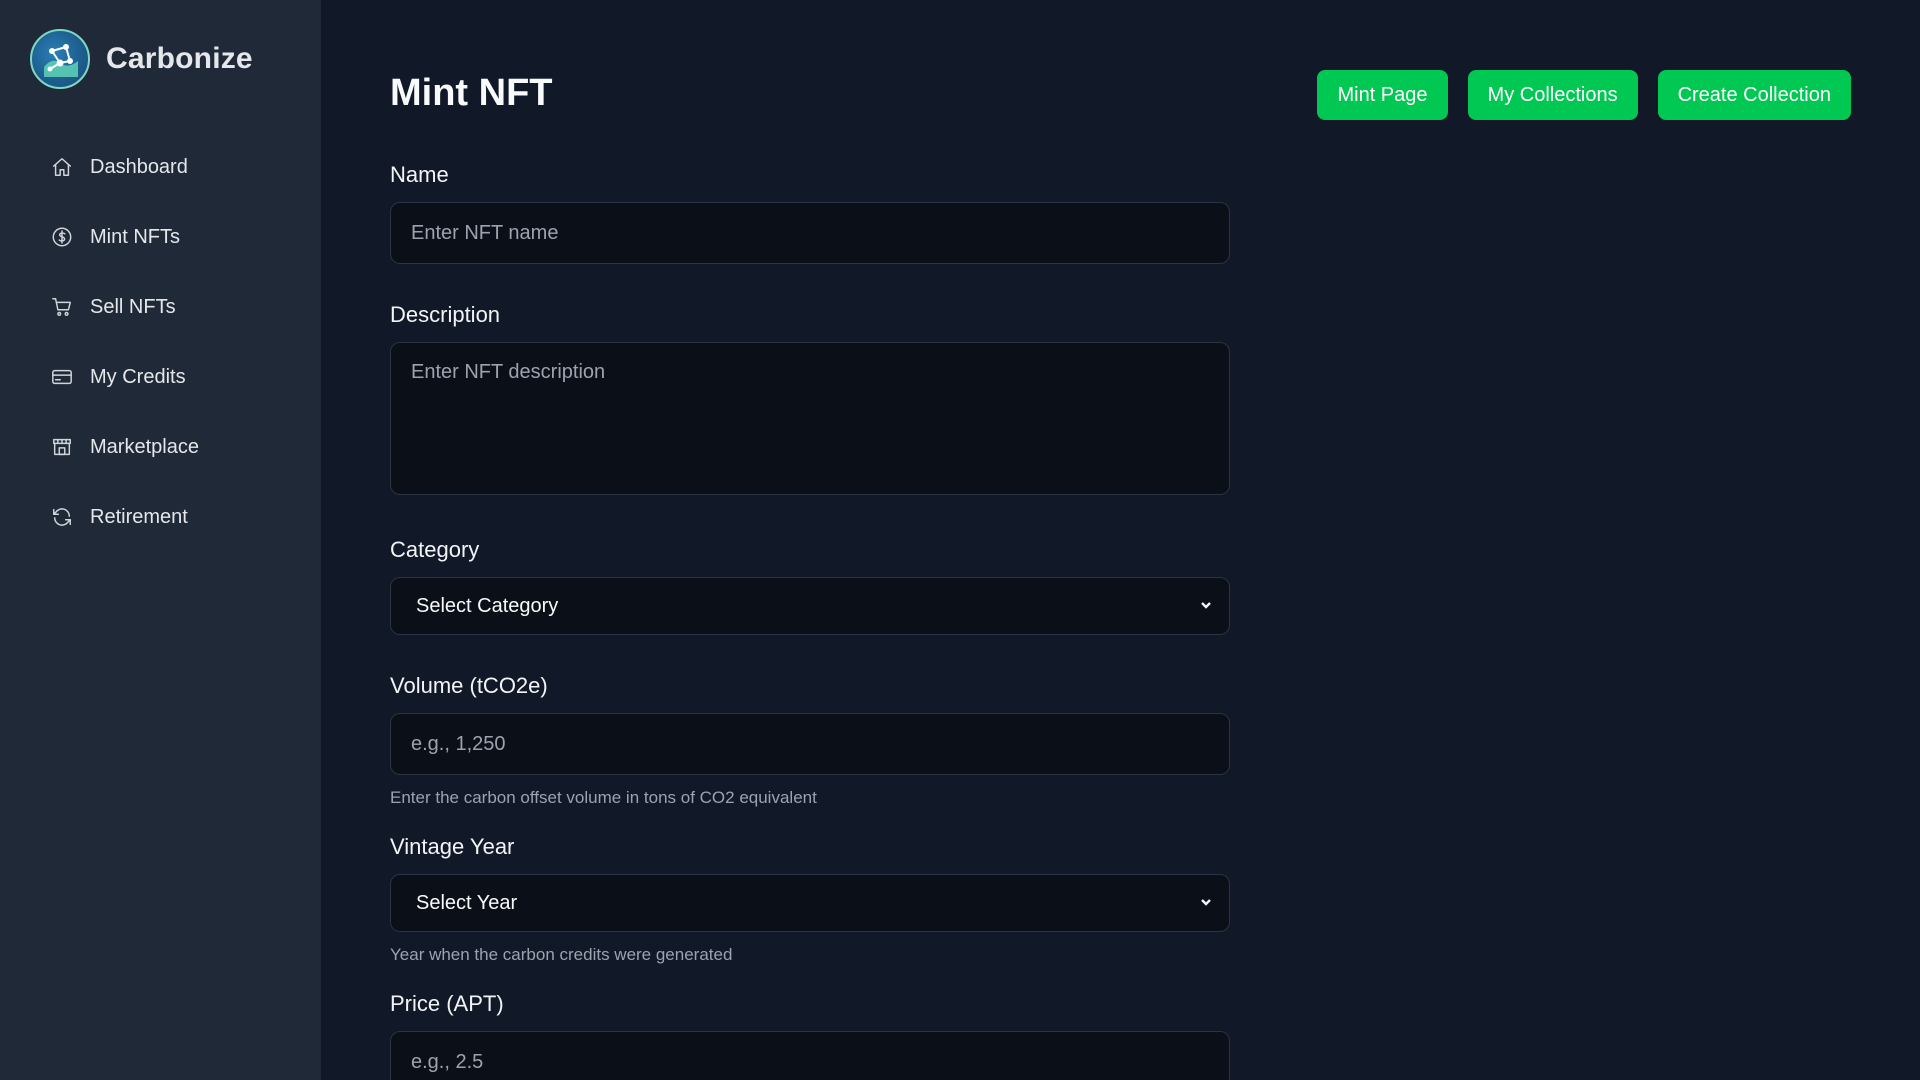 The width and height of the screenshot is (1920, 1080). I want to click on sidebar-item-mint-nfts: Mint NFTs, so click(160, 237).